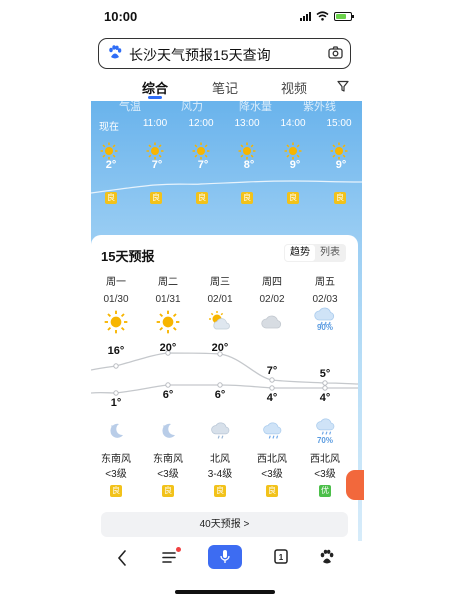  What do you see at coordinates (201, 123) in the screenshot?
I see `hour-time: 12:00` at bounding box center [201, 123].